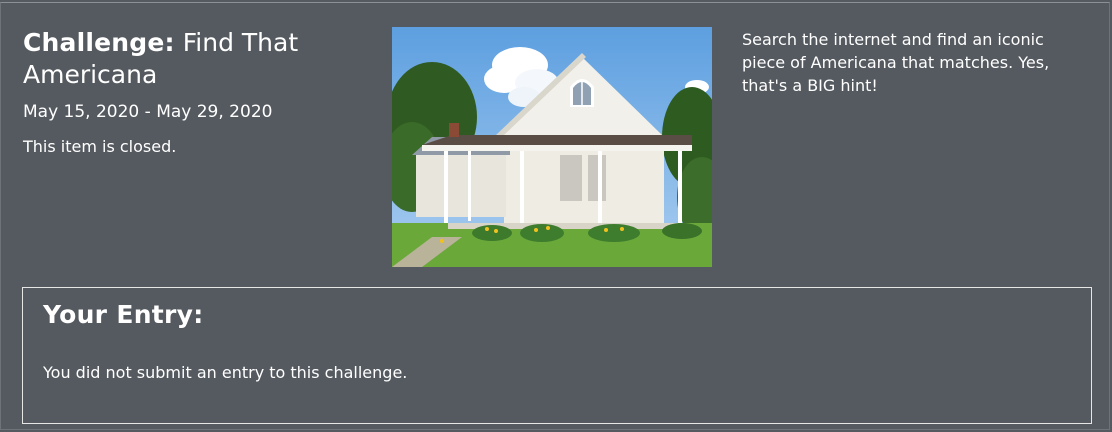  What do you see at coordinates (99, 42) in the screenshot?
I see `challenge-label: Challenge:` at bounding box center [99, 42].